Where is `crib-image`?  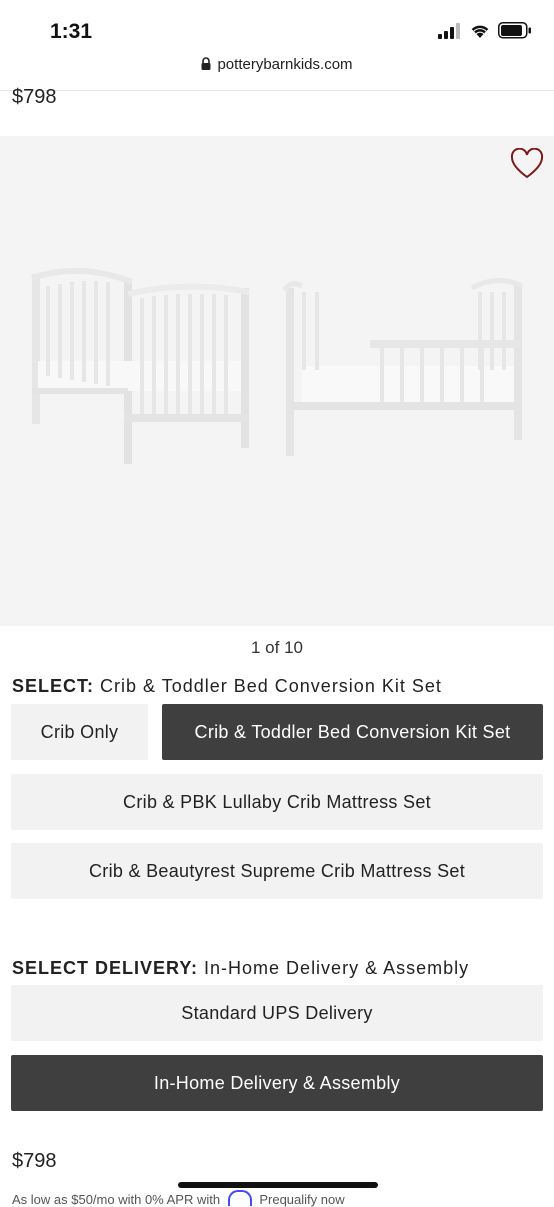 crib-image is located at coordinates (140, 365).